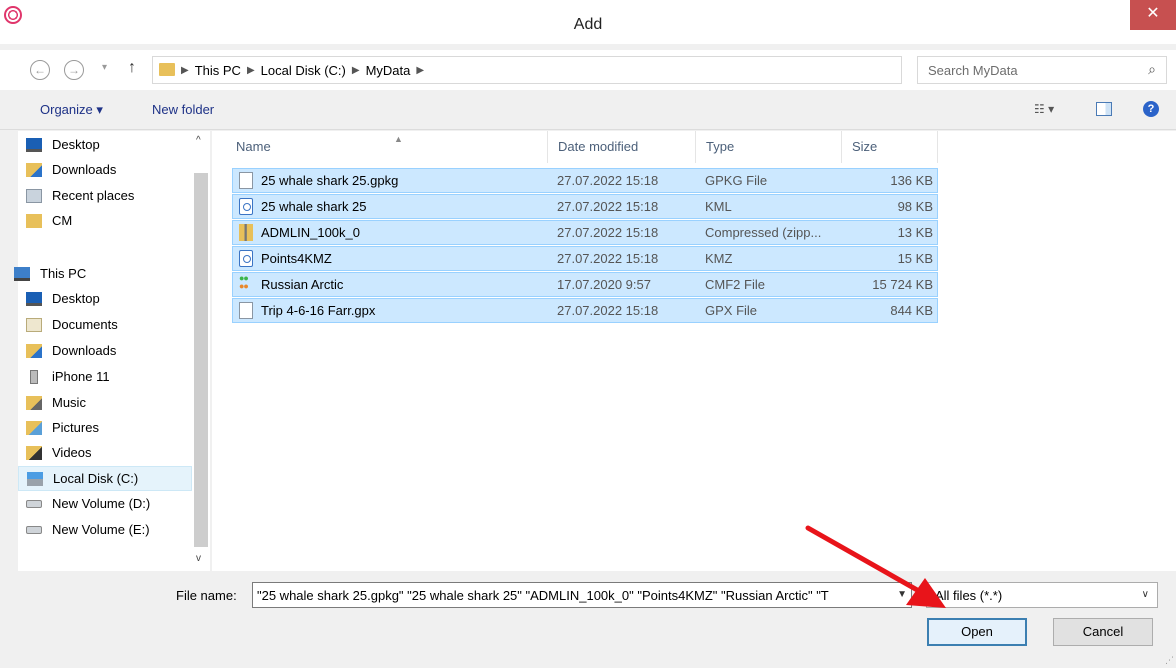 This screenshot has width=1176, height=668. What do you see at coordinates (1044, 109) in the screenshot?
I see `change-view-icon: ☷ ▾` at bounding box center [1044, 109].